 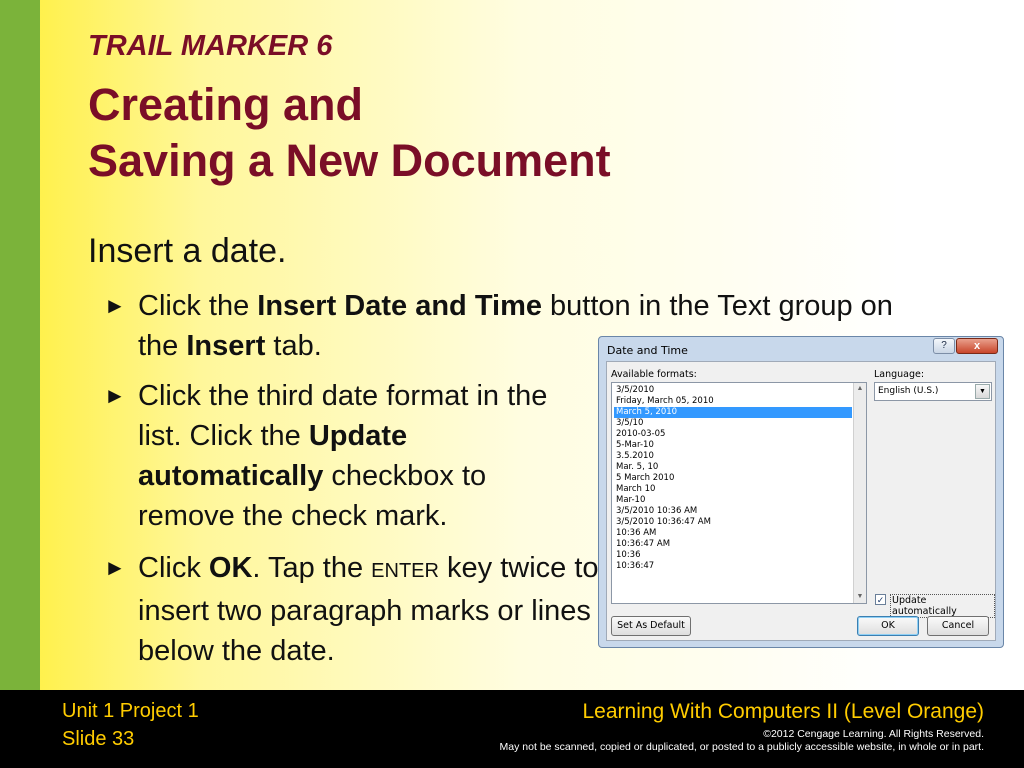 I want to click on format-list-item: 10:36 AM, so click(x=733, y=533).